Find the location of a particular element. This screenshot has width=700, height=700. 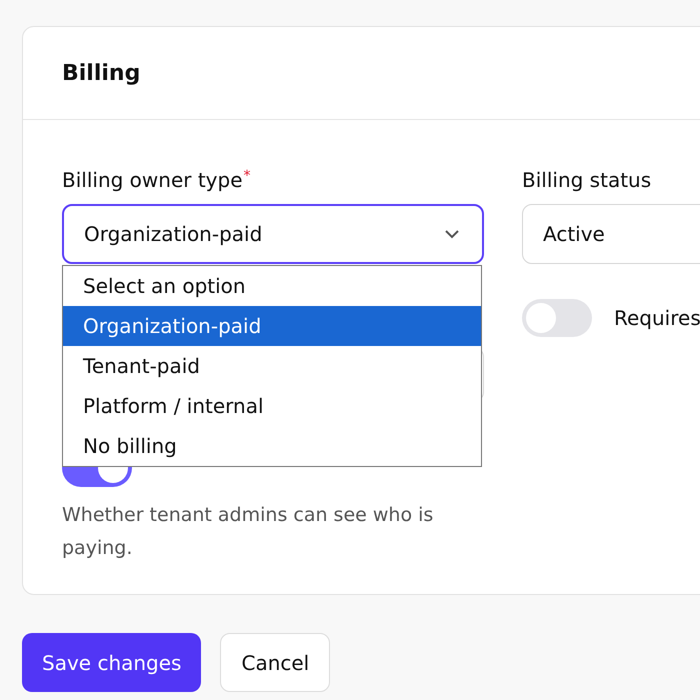

field-label: Billing owner type* is located at coordinates (157, 181).